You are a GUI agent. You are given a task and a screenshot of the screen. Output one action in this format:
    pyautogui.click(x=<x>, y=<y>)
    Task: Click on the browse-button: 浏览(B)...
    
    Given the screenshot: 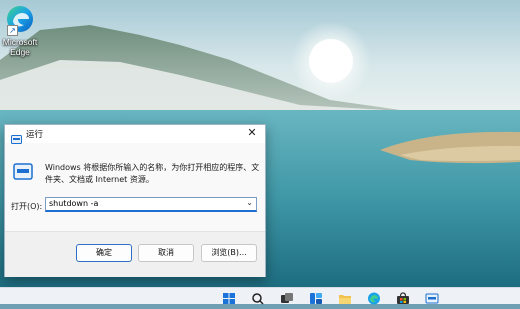 What is the action you would take?
    pyautogui.click(x=229, y=253)
    